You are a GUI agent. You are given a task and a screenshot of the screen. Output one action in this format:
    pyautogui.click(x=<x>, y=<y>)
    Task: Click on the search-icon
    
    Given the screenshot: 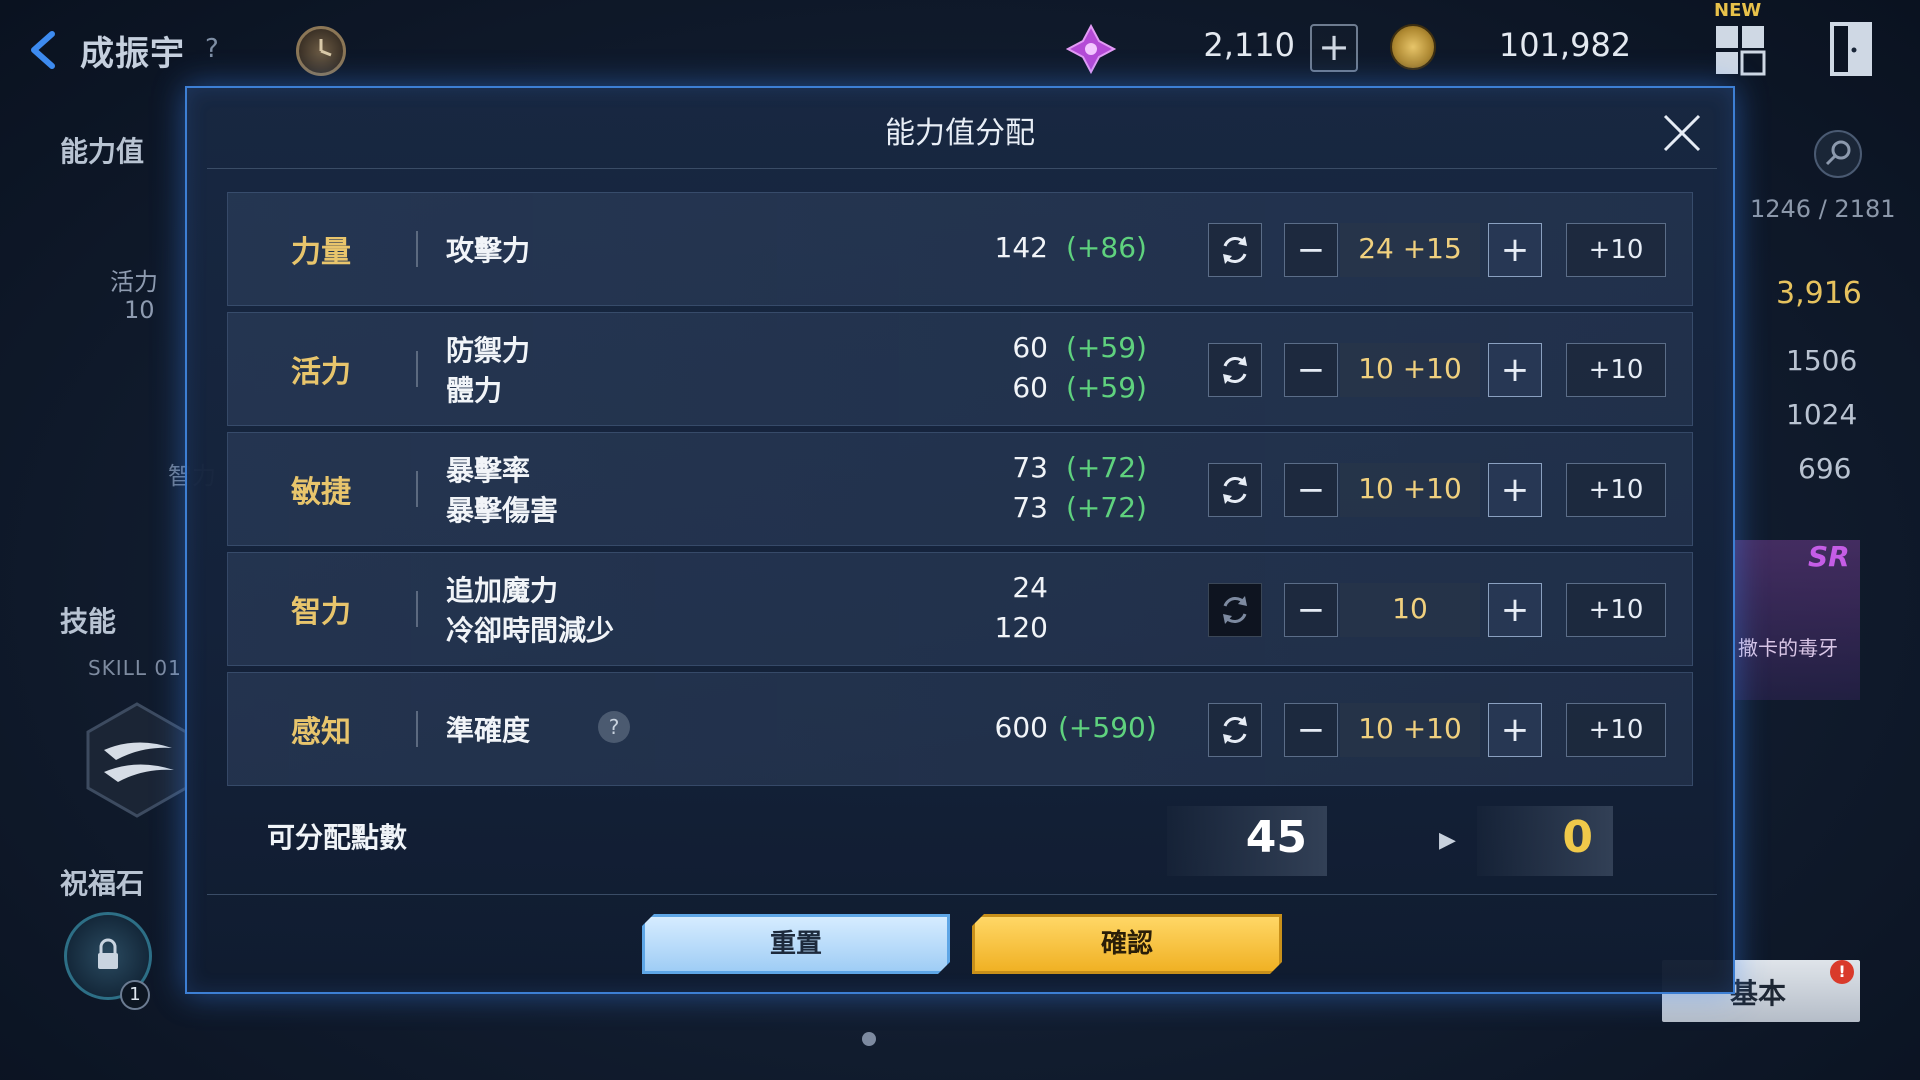 What is the action you would take?
    pyautogui.click(x=1838, y=154)
    